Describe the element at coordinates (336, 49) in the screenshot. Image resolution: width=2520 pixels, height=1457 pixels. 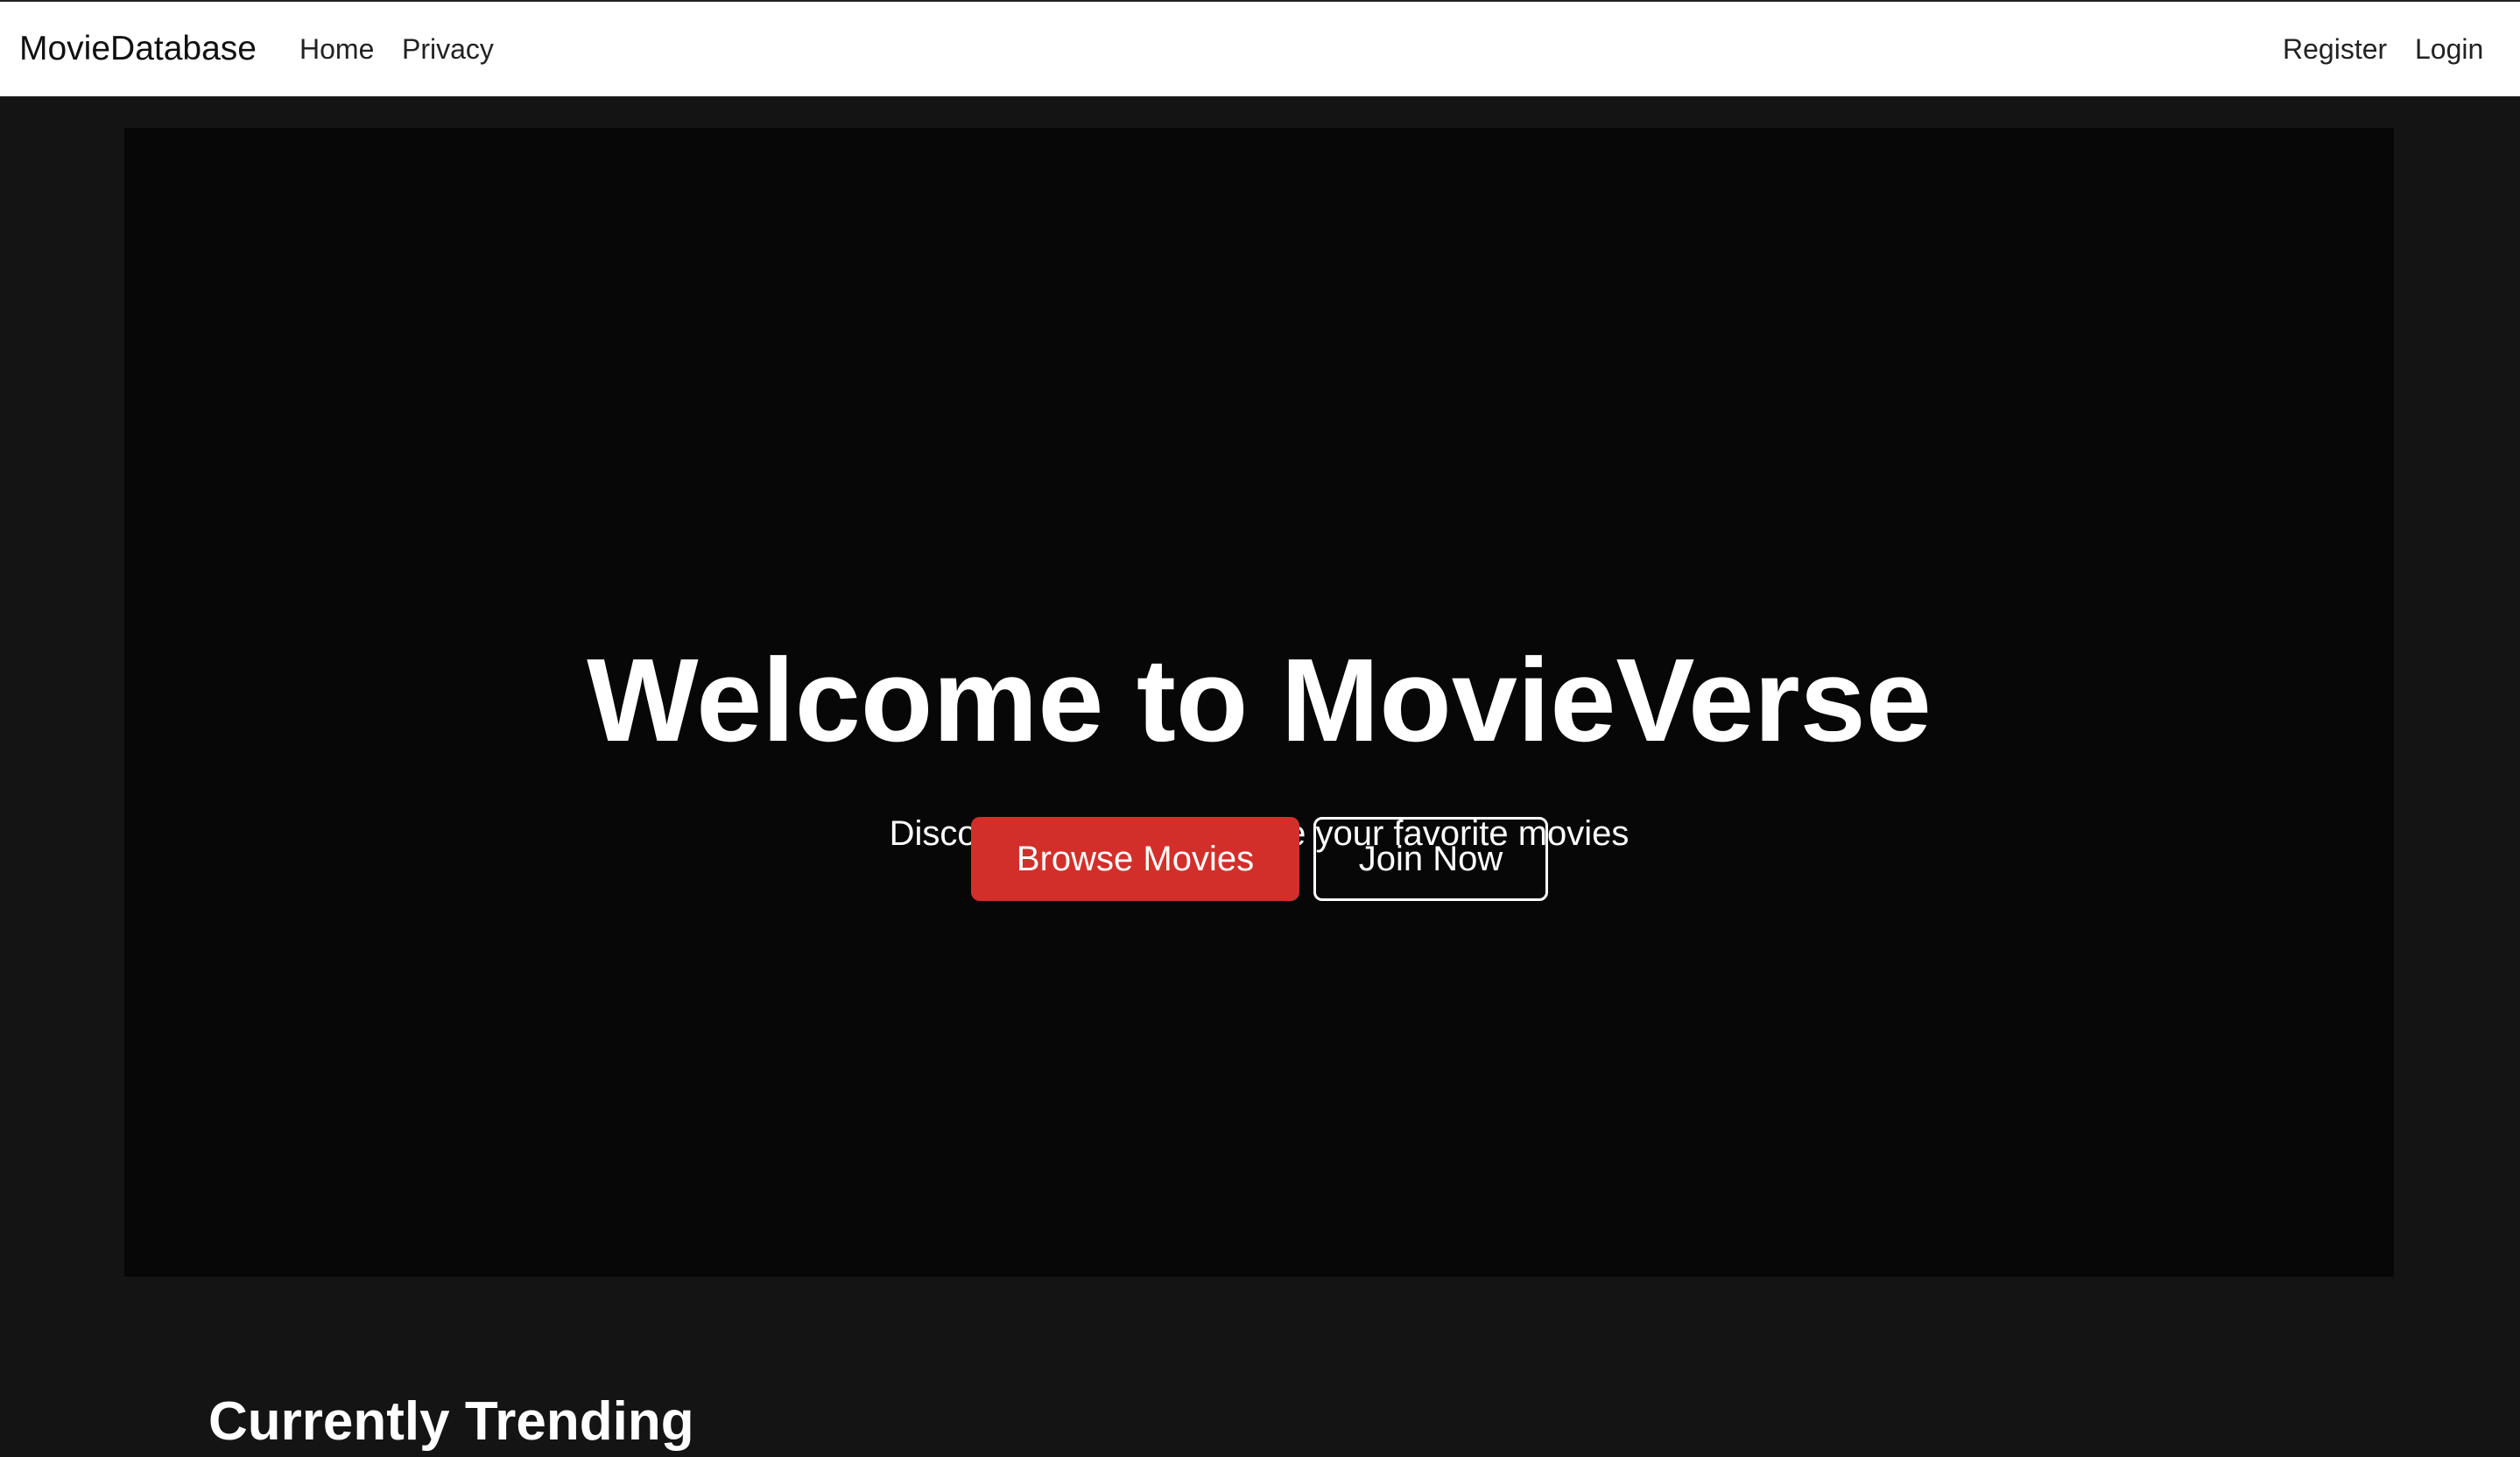
I see `nav-link-home: Home` at that location.